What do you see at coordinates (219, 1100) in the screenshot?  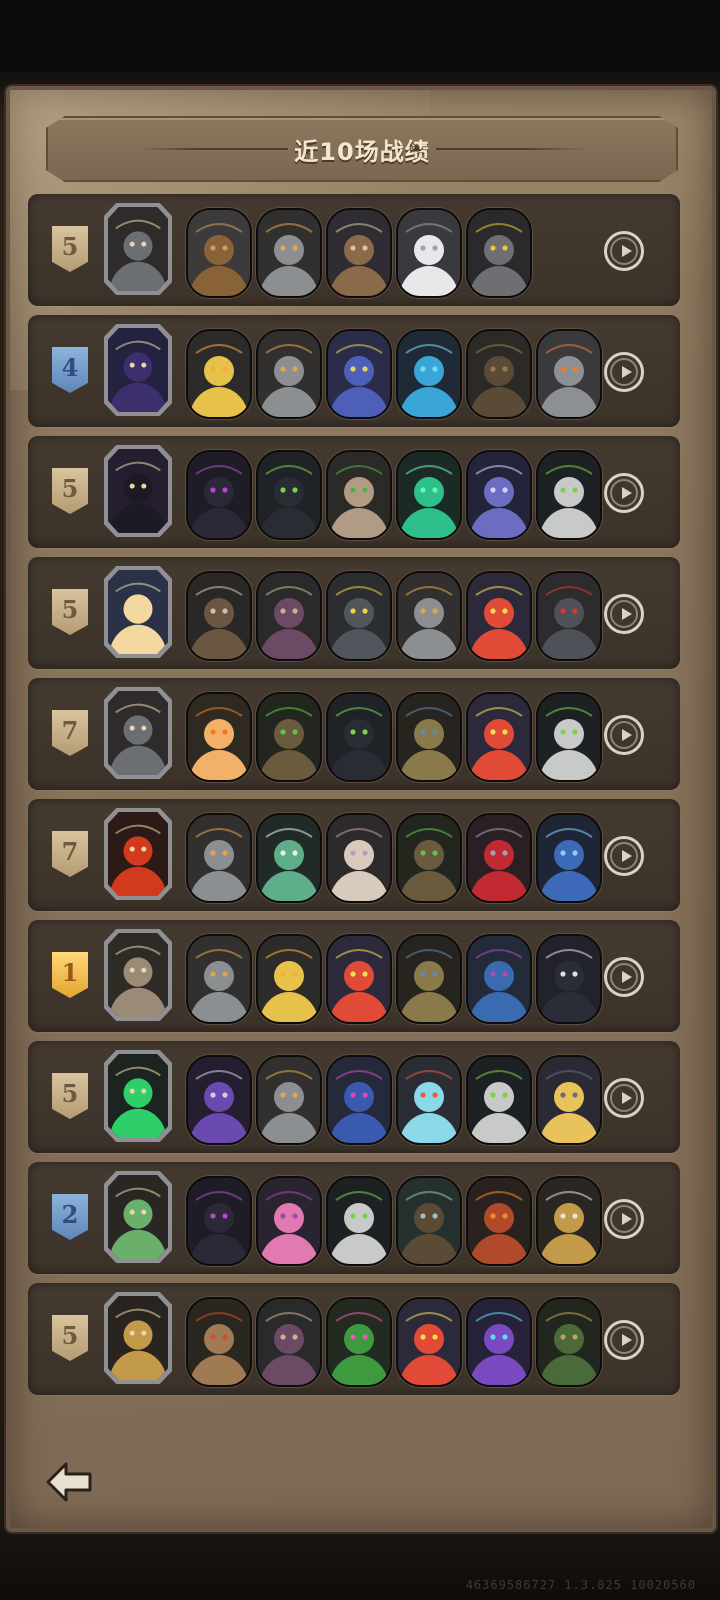 I see `purple-reaper-icon` at bounding box center [219, 1100].